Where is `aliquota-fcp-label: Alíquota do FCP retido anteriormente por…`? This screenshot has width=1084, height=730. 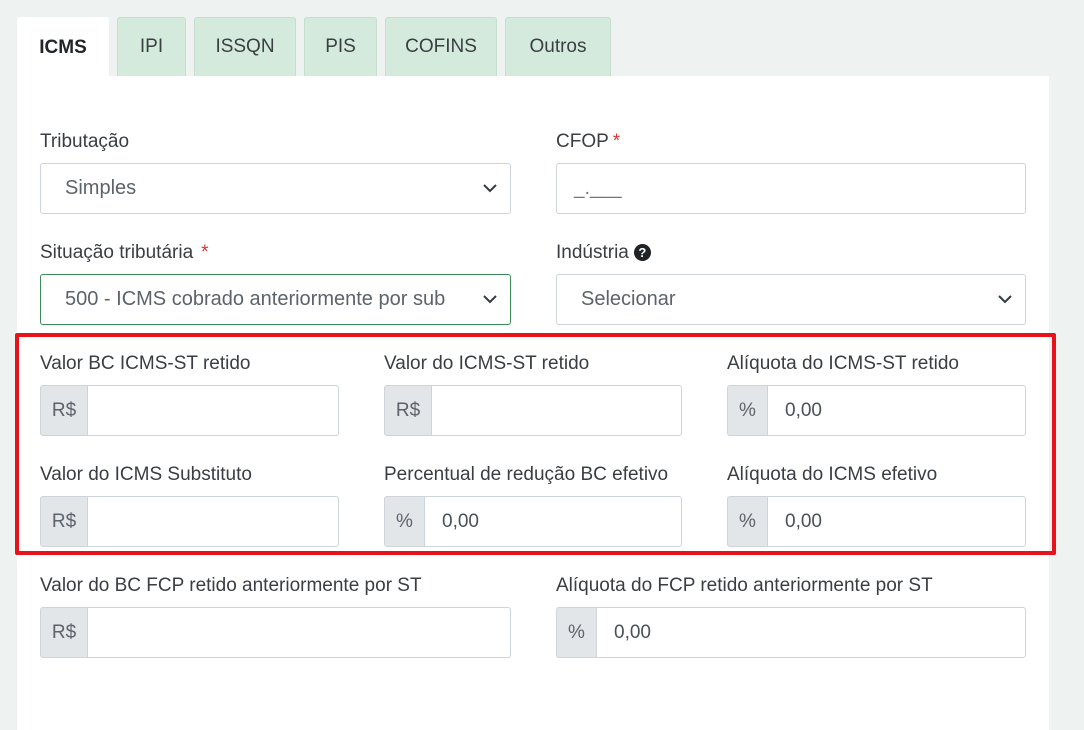 aliquota-fcp-label: Alíquota do FCP retido anteriormente por… is located at coordinates (744, 585).